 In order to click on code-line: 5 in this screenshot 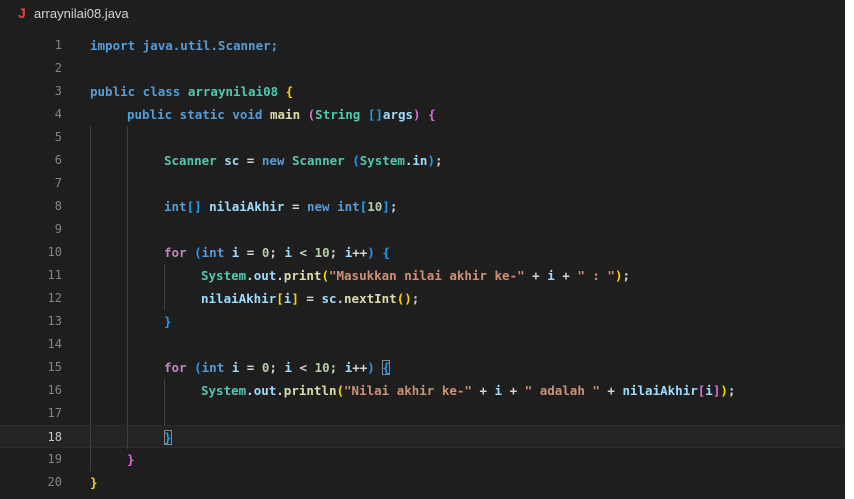, I will do `click(422, 137)`.